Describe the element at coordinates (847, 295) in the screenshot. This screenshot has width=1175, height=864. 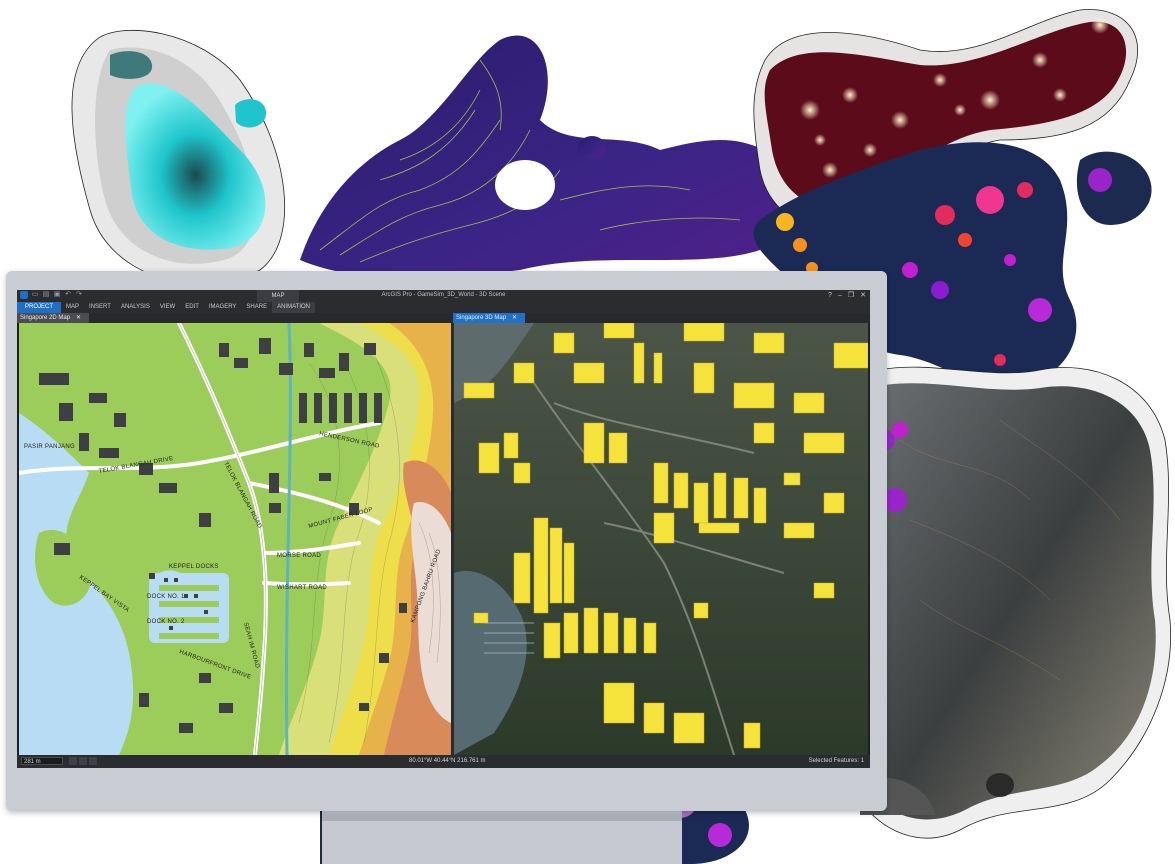
I see `window-controls: ? – ❐ ✕` at that location.